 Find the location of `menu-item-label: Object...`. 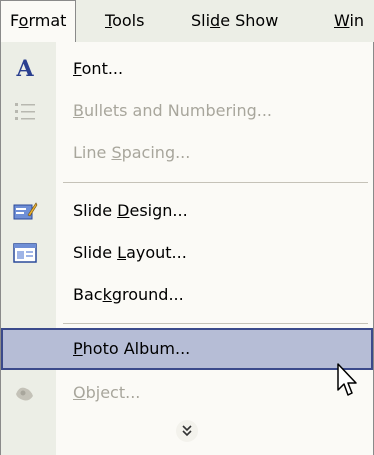

menu-item-label: Object... is located at coordinates (107, 392).